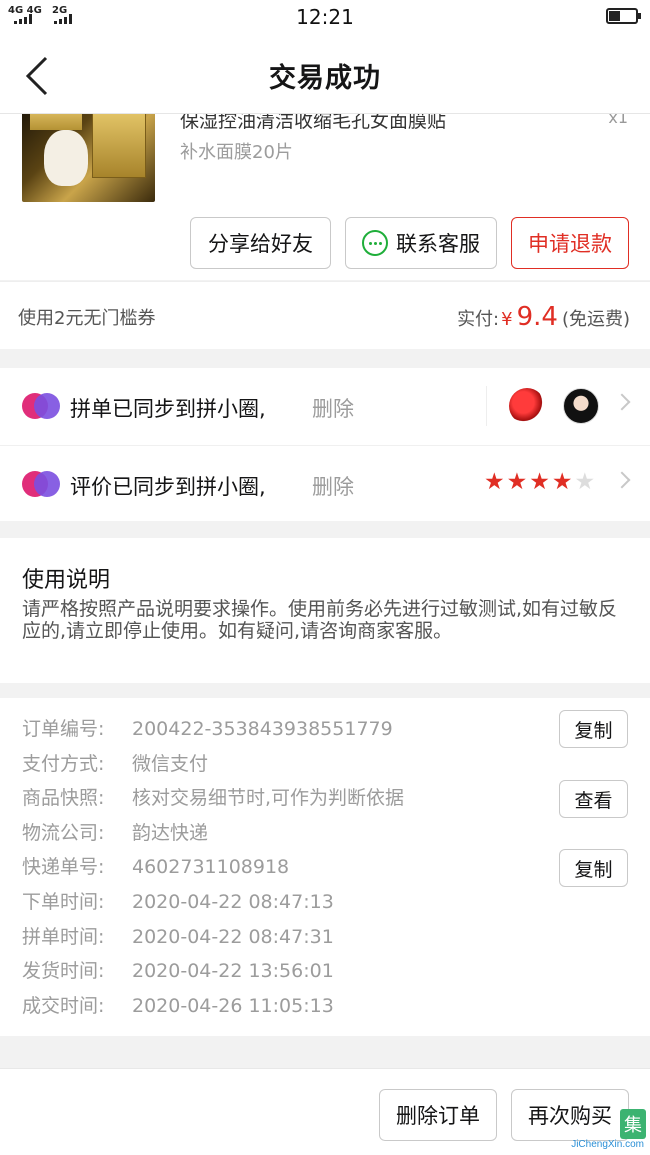 The height and width of the screenshot is (1155, 650). I want to click on status-bar: 4G 4G 2G 12:21, so click(325, 18).